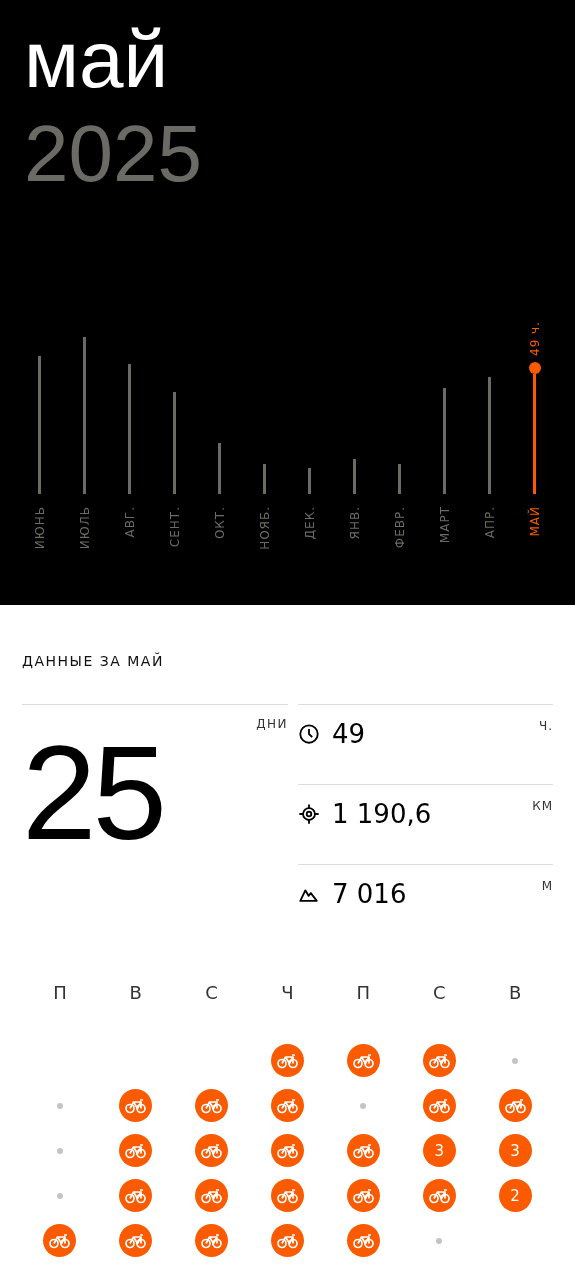 This screenshot has height=1280, width=575. What do you see at coordinates (39, 528) in the screenshot?
I see `month-label: ИЮНЬ` at bounding box center [39, 528].